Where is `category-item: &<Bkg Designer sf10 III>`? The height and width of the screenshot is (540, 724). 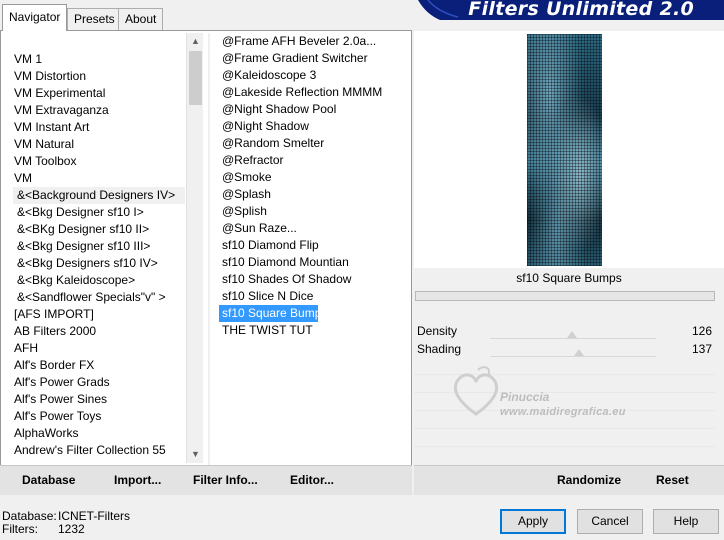 category-item: &<Bkg Designer sf10 III> is located at coordinates (99, 246).